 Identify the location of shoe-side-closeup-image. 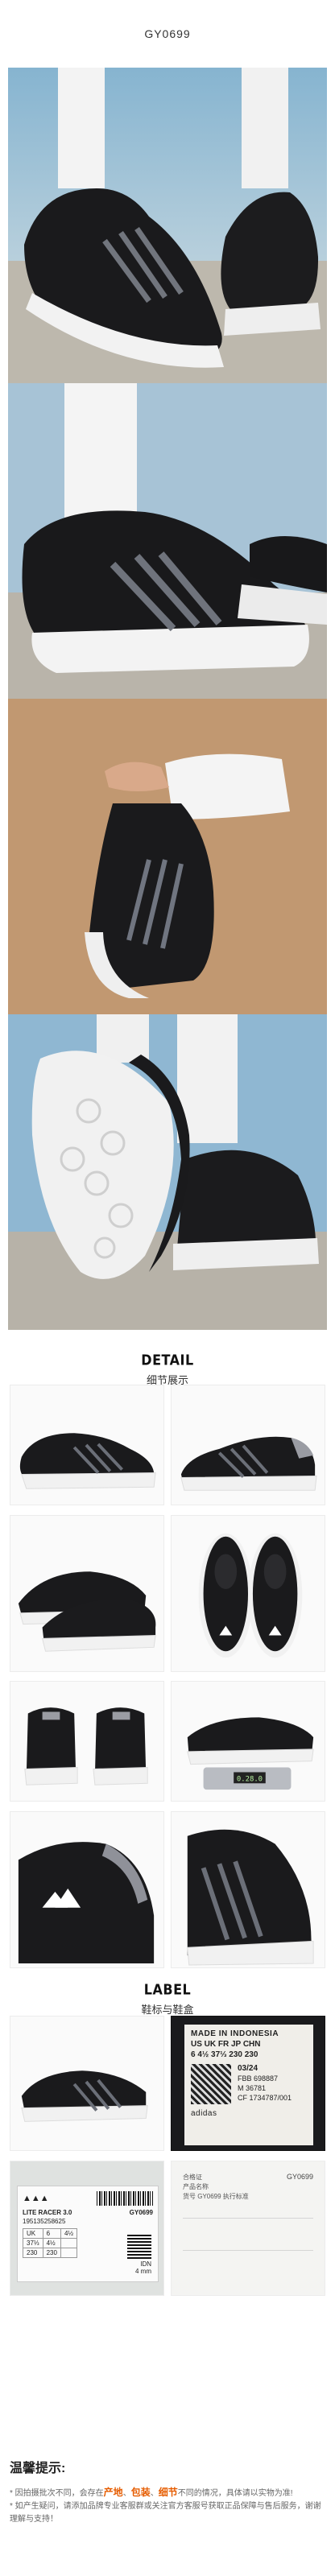
(167, 541).